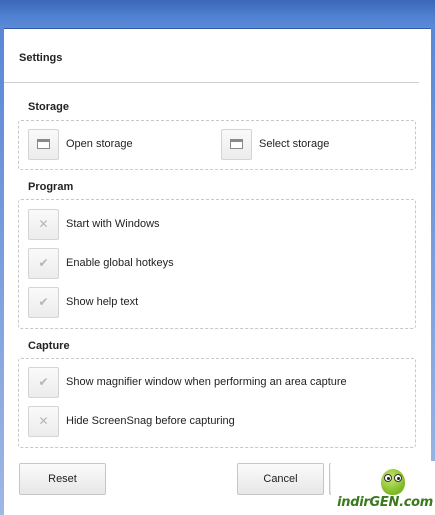 The image size is (435, 515). Describe the element at coordinates (102, 302) in the screenshot. I see `show-help-text-label: Show help text` at that location.